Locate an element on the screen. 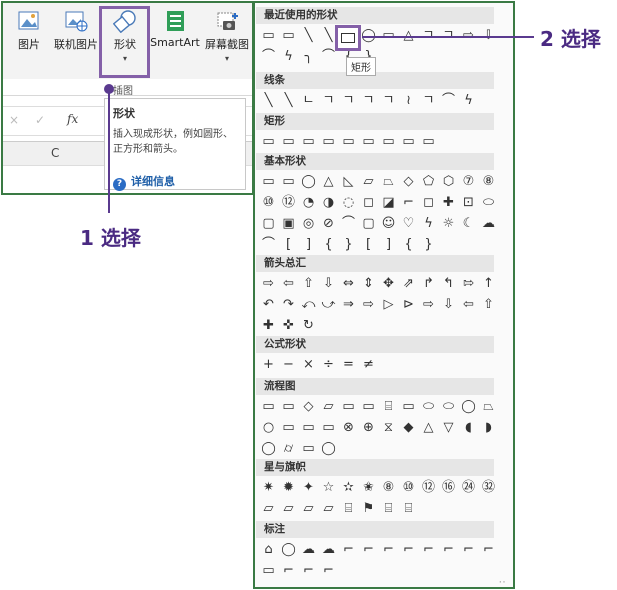 The width and height of the screenshot is (617, 590). shape-option-icon: △ is located at coordinates (428, 427).